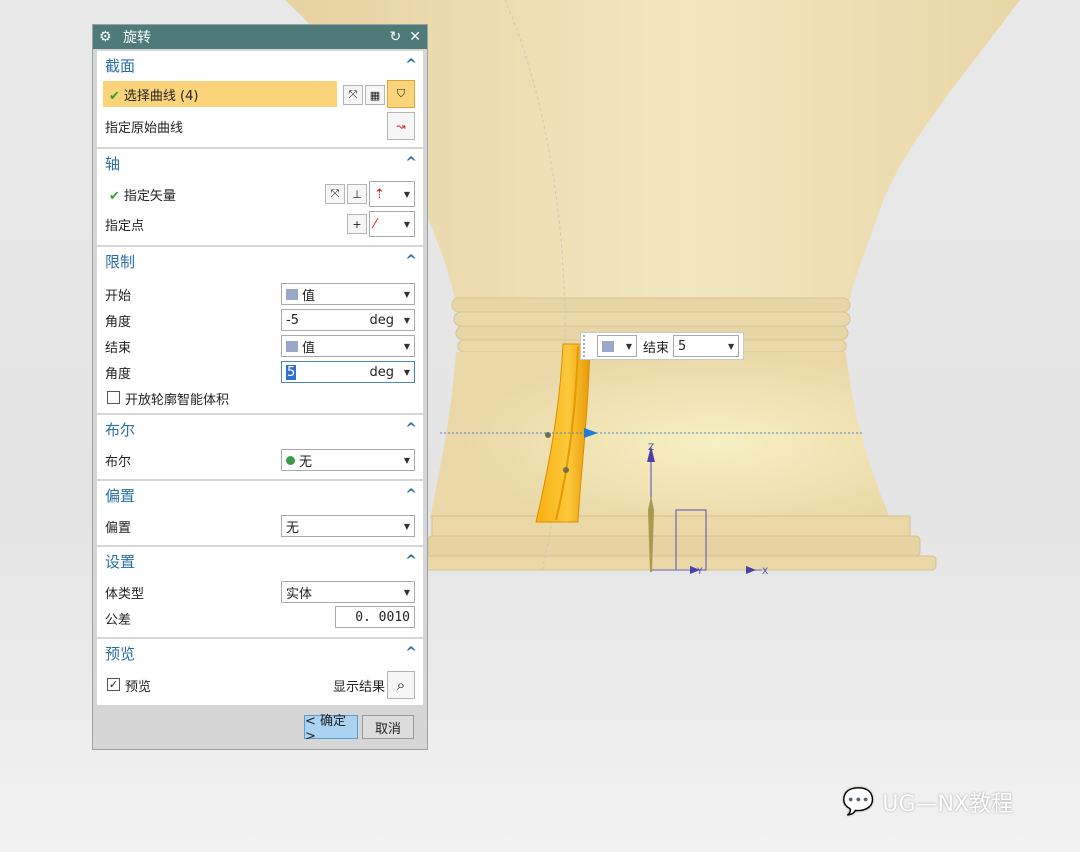 This screenshot has height=852, width=1080. What do you see at coordinates (587, 346) in the screenshot?
I see `floater-grip` at bounding box center [587, 346].